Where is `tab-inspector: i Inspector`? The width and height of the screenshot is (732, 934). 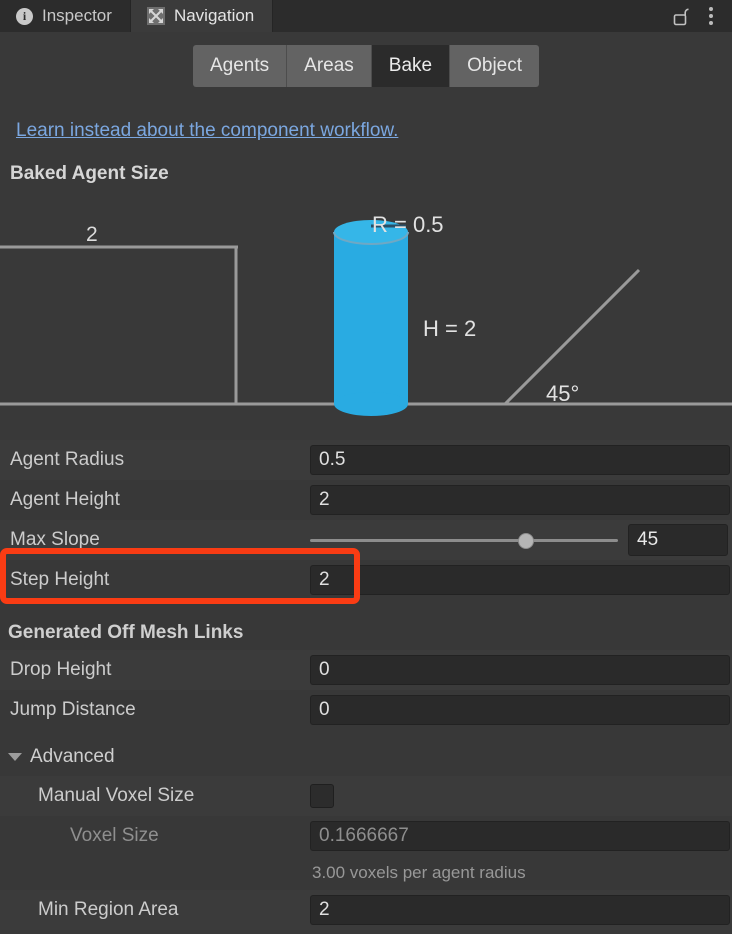
tab-inspector: i Inspector is located at coordinates (65, 16).